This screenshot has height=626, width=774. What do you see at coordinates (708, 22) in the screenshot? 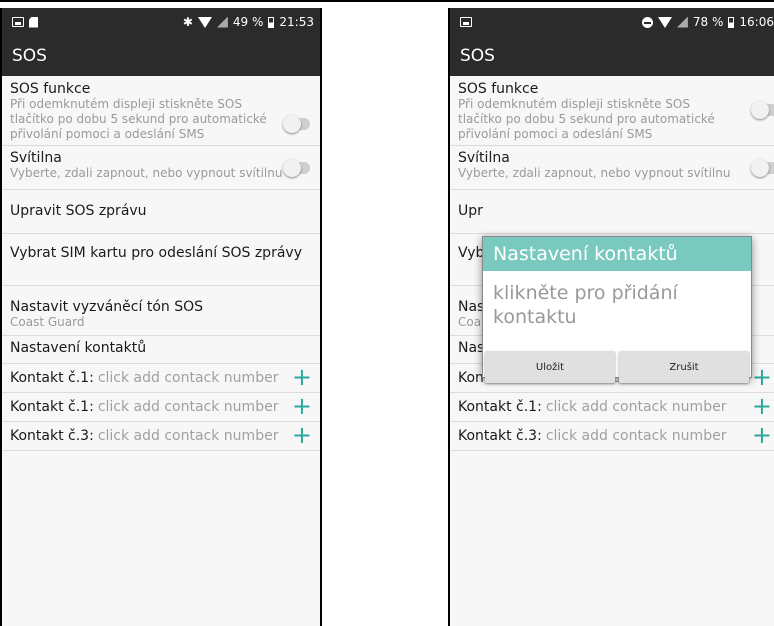
I see `battery-percent: 78 %` at bounding box center [708, 22].